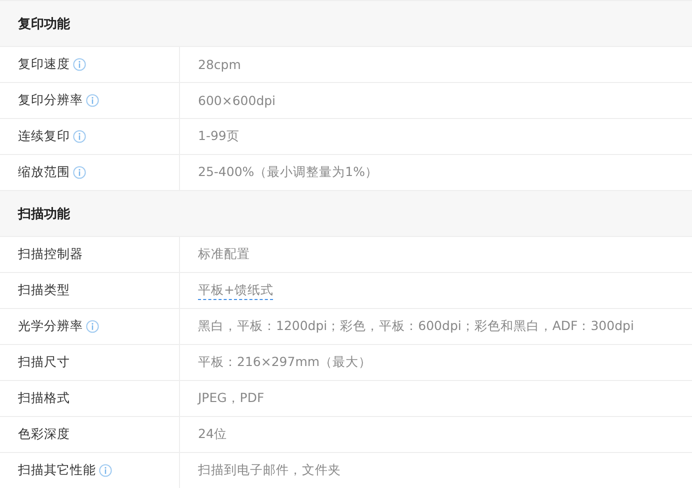  I want to click on spec-value: 600×600dpi, so click(237, 100).